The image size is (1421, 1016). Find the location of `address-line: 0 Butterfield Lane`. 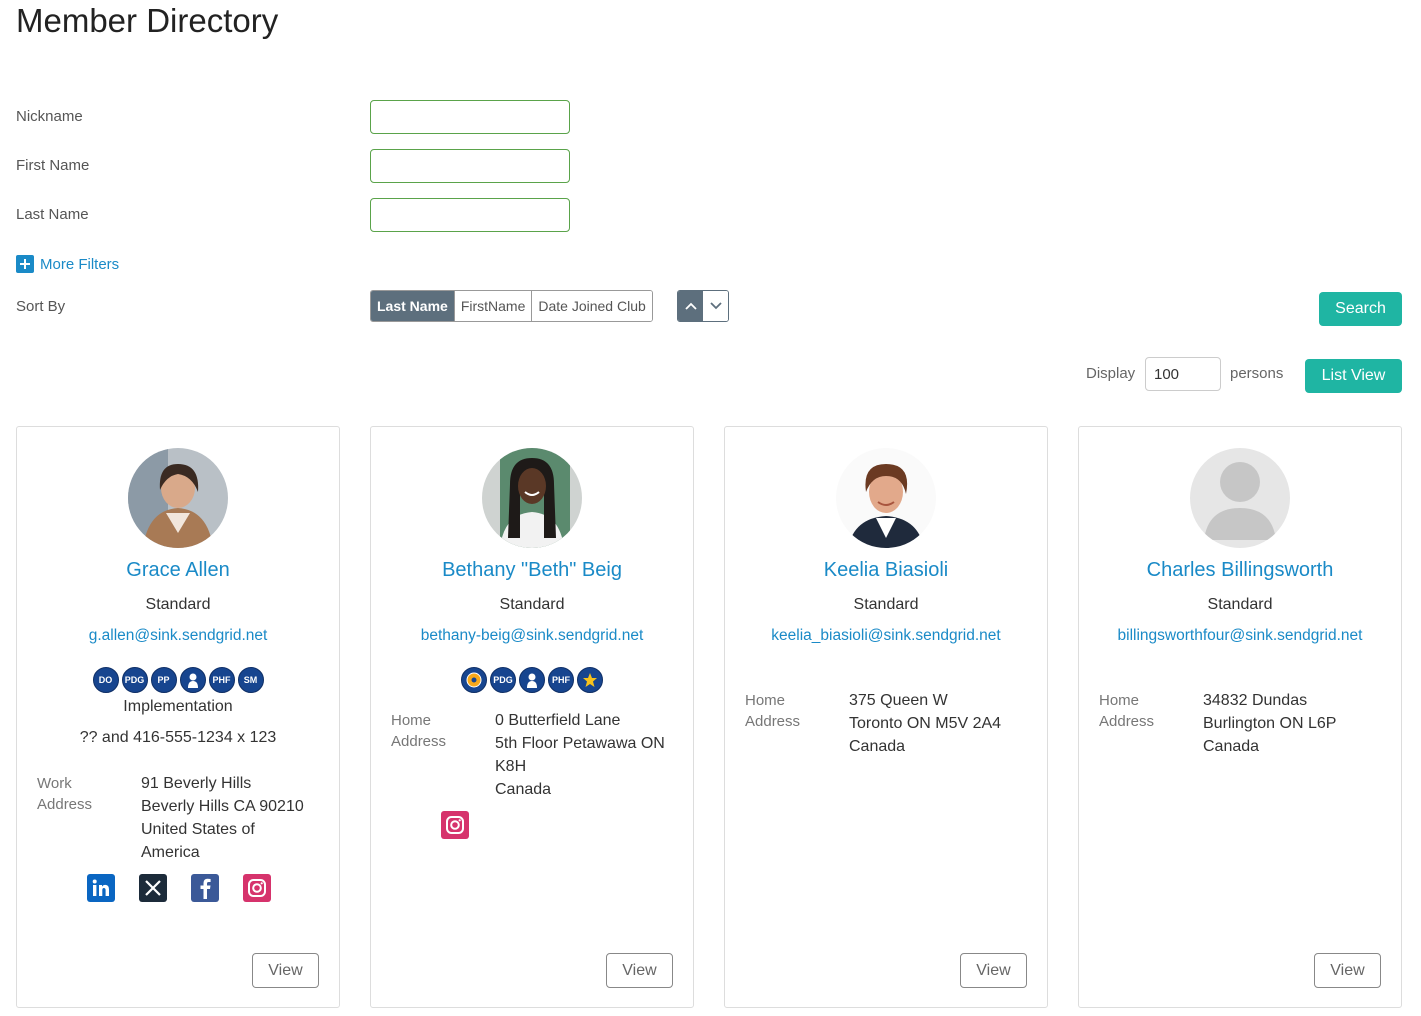

address-line: 0 Butterfield Lane is located at coordinates (558, 720).